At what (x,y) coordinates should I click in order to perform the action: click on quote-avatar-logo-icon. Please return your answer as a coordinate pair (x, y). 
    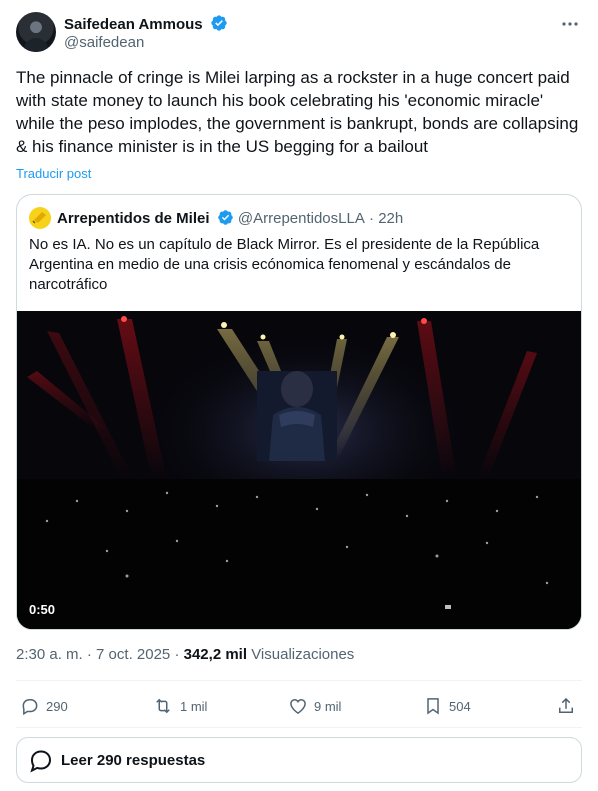
    Looking at the image, I should click on (39, 218).